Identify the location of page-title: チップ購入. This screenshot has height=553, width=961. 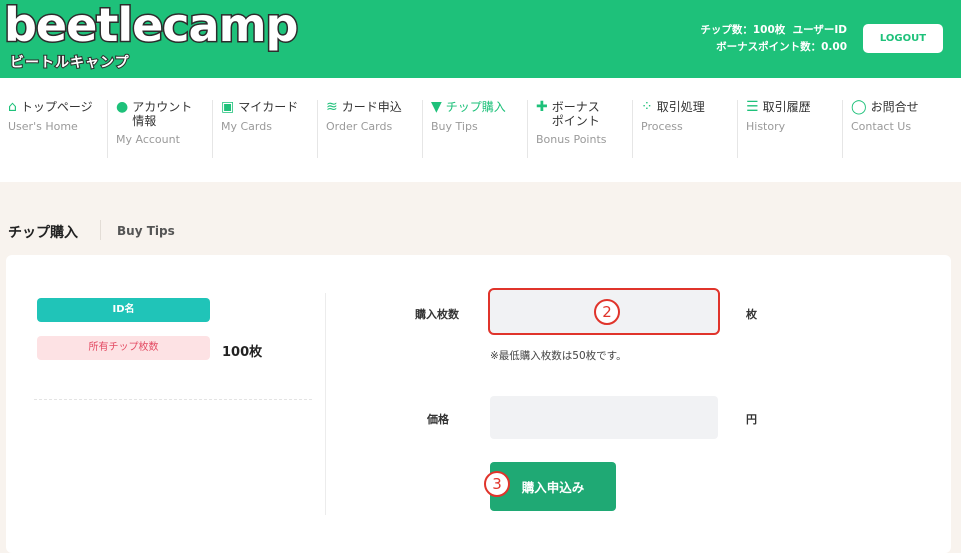
(43, 233).